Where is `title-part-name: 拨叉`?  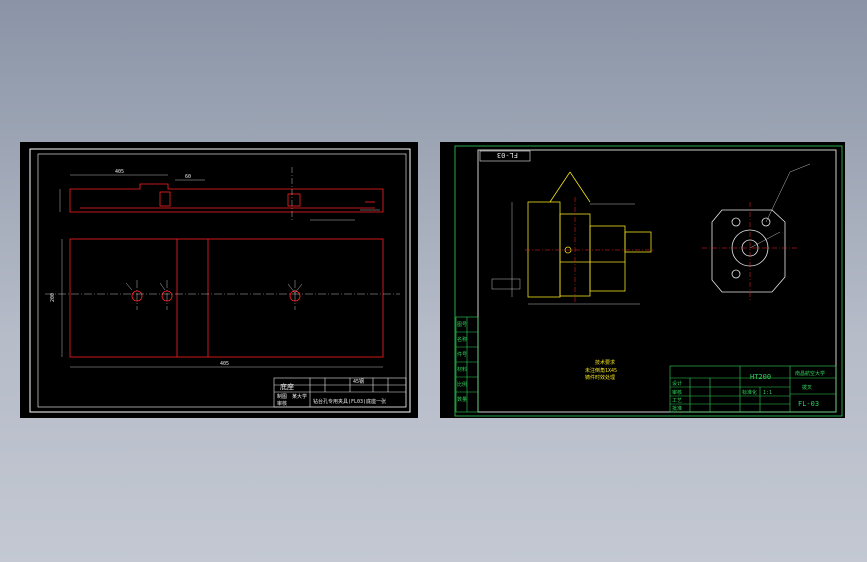
title-part-name: 拨叉 is located at coordinates (807, 387).